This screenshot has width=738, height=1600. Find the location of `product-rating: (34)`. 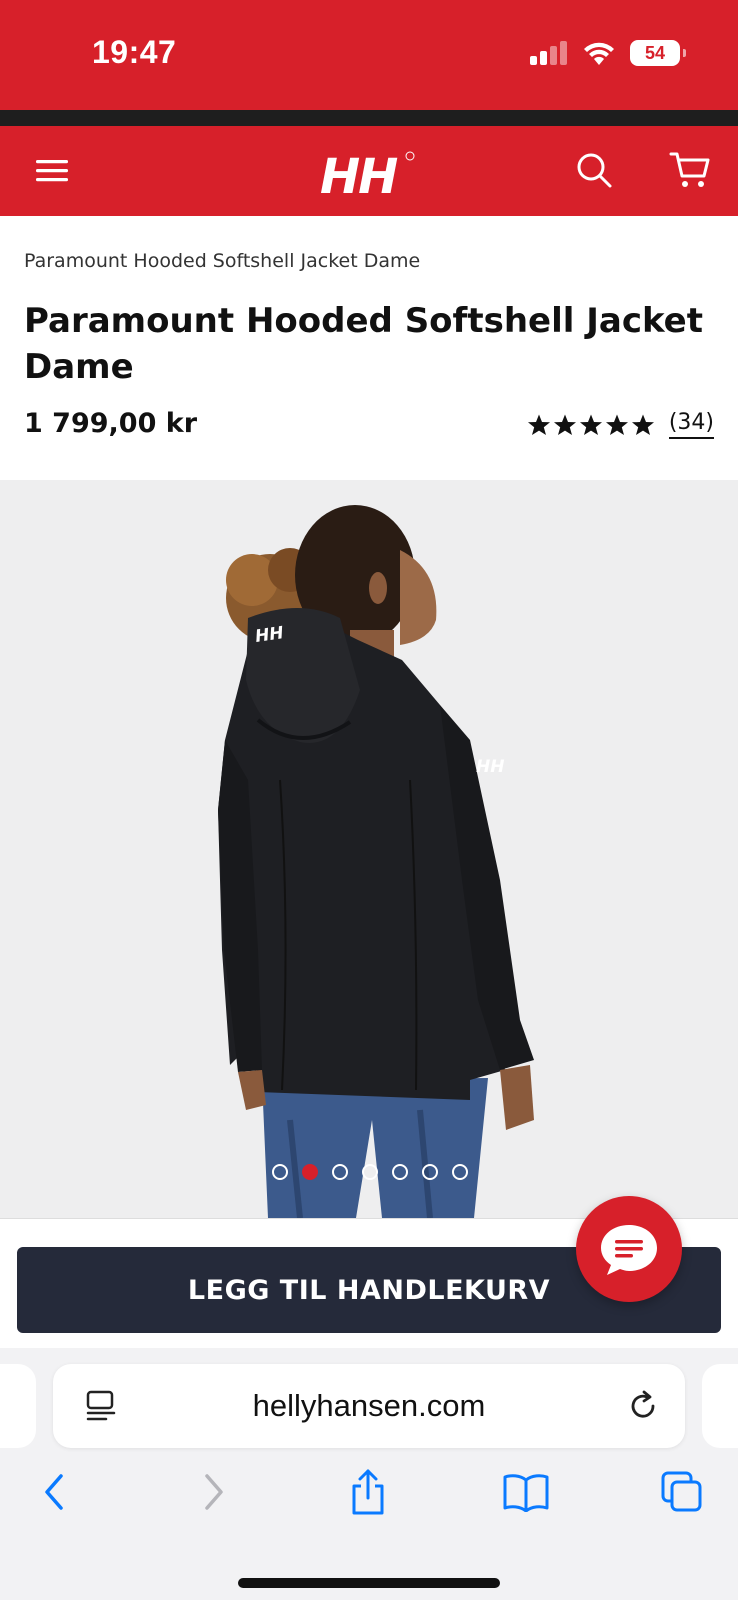

product-rating: (34) is located at coordinates (620, 424).